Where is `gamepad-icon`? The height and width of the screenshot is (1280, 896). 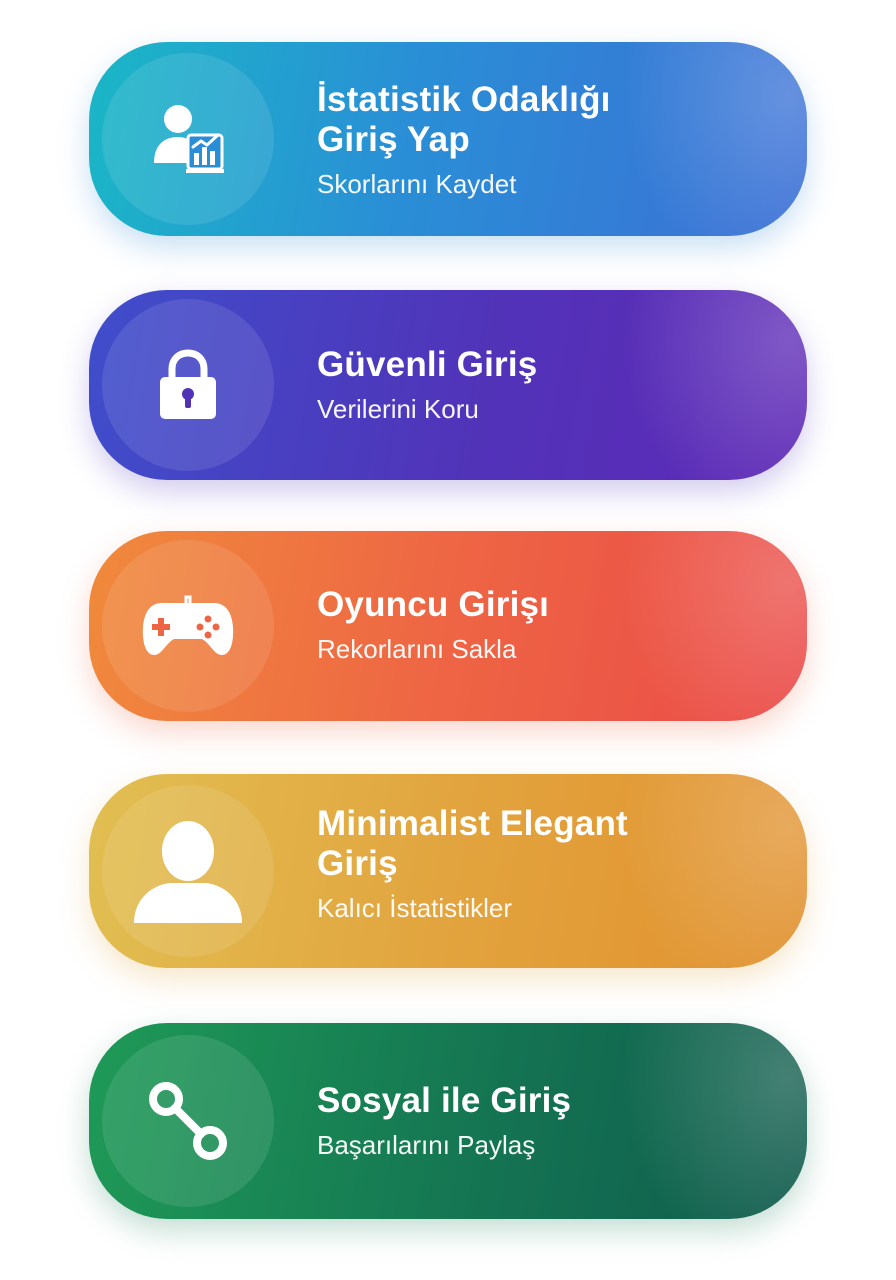 gamepad-icon is located at coordinates (188, 625).